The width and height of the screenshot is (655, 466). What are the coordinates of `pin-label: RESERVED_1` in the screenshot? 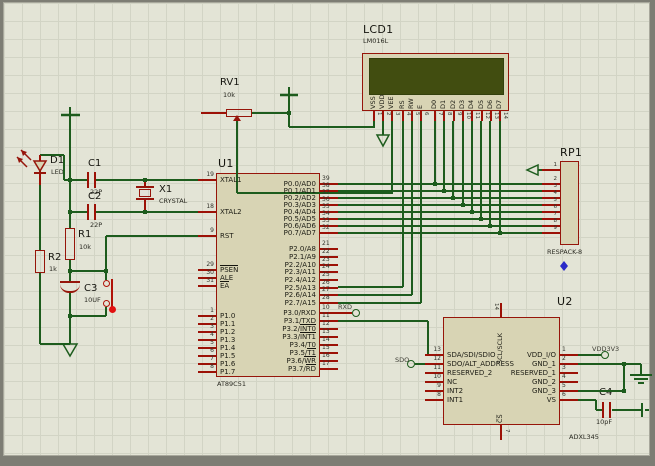 It's located at (533, 373).